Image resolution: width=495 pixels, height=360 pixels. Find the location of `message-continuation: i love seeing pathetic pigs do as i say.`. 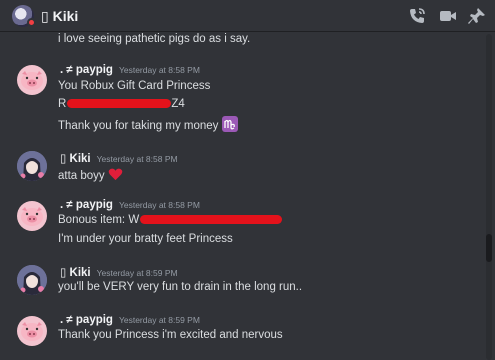

message-continuation: i love seeing pathetic pigs do as i say. is located at coordinates (241, 40).